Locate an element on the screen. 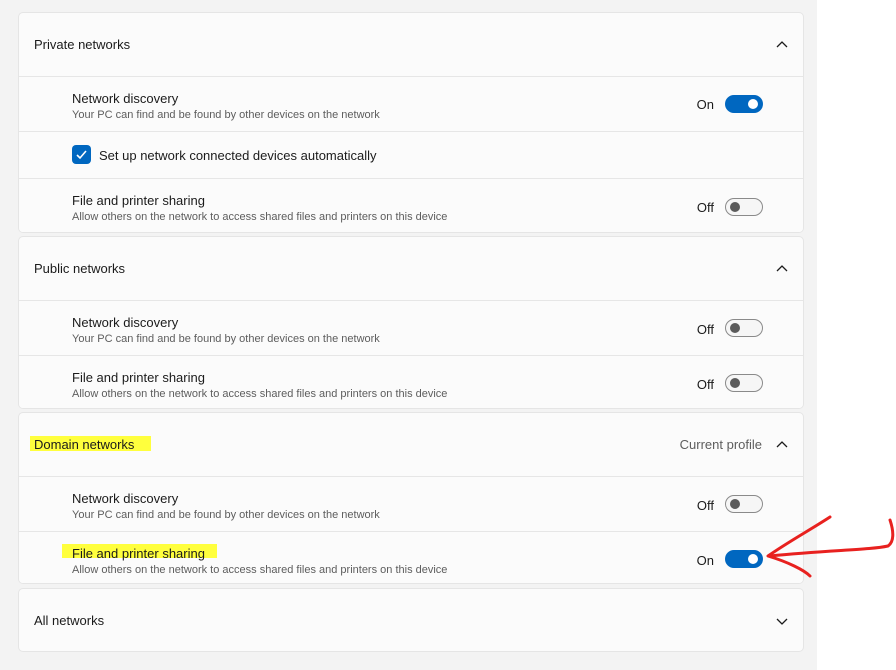 Image resolution: width=896 pixels, height=670 pixels. public-network-discovery-toggle is located at coordinates (744, 328).